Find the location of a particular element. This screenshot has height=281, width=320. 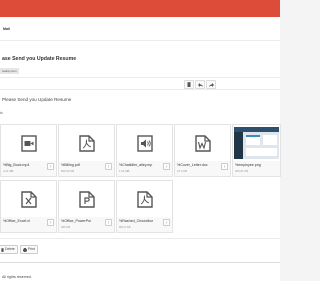

attachment-name: %Chatkiller_alley.mp is located at coordinates (136, 165).